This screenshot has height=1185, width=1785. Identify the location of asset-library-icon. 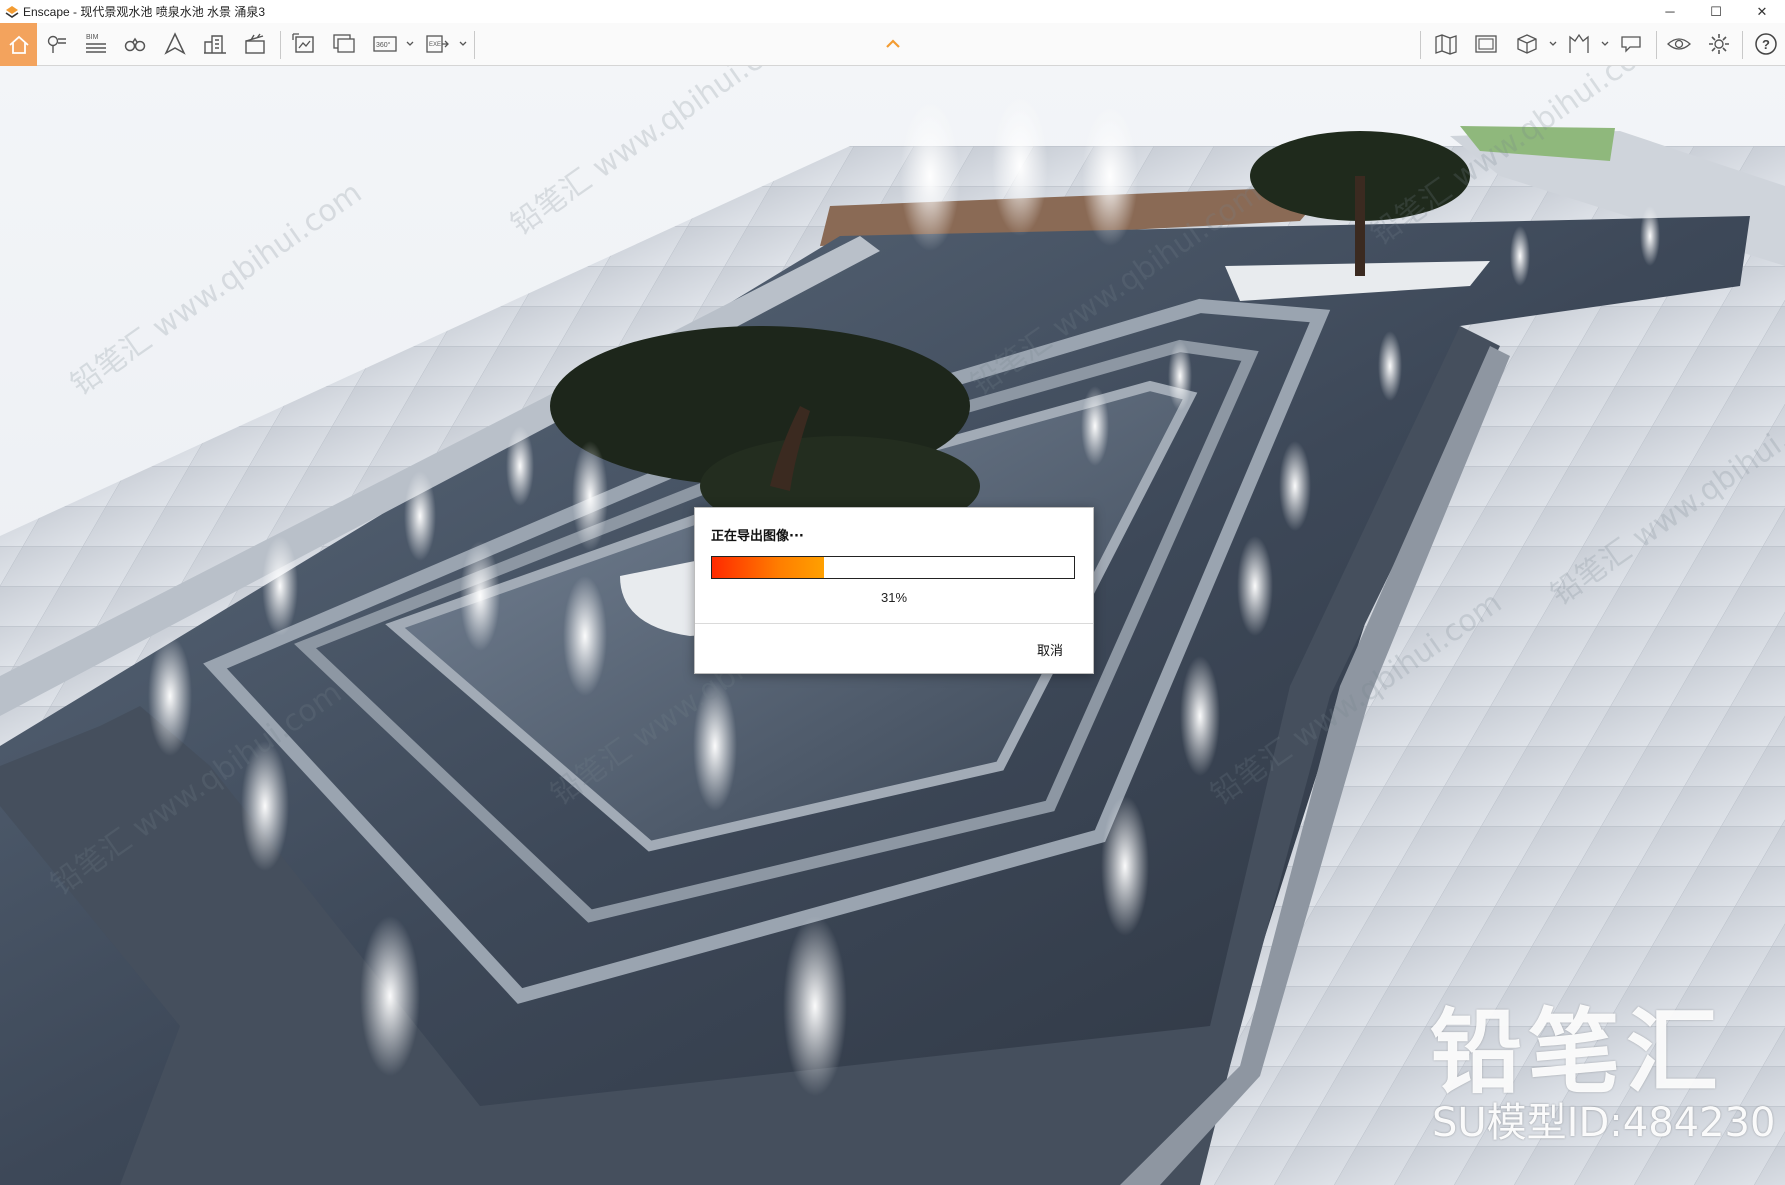
(1579, 43).